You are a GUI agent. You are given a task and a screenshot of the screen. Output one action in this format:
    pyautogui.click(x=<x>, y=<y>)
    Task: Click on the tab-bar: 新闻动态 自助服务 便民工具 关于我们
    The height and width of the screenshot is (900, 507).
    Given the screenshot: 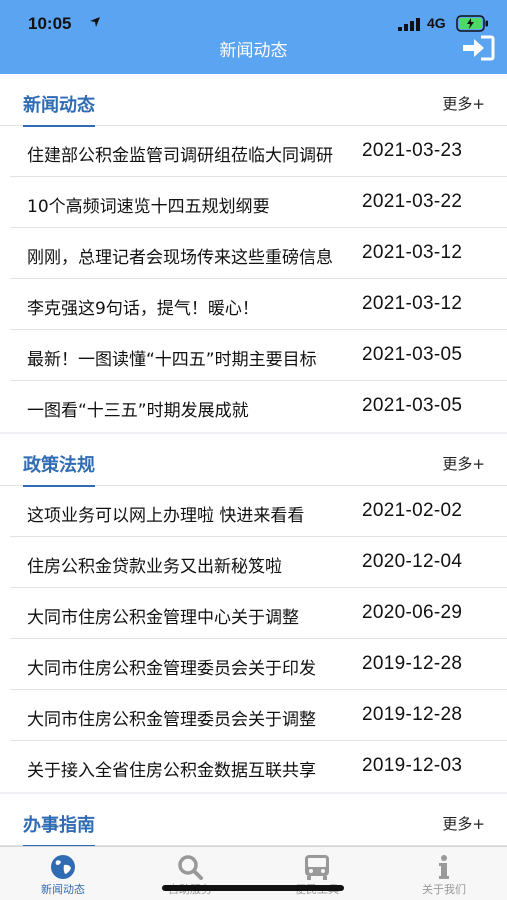 What is the action you would take?
    pyautogui.click(x=253, y=873)
    